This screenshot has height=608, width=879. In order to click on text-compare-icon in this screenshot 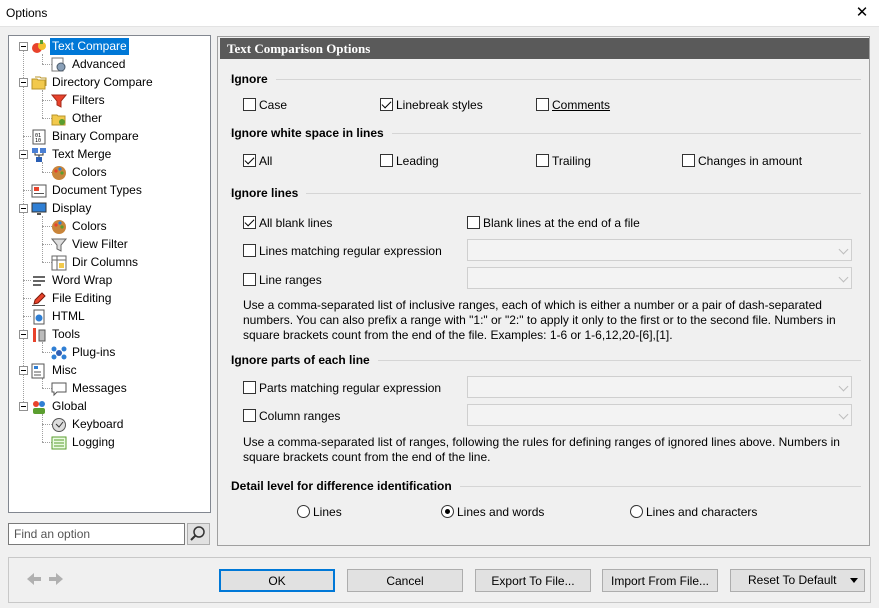, I will do `click(39, 46)`.